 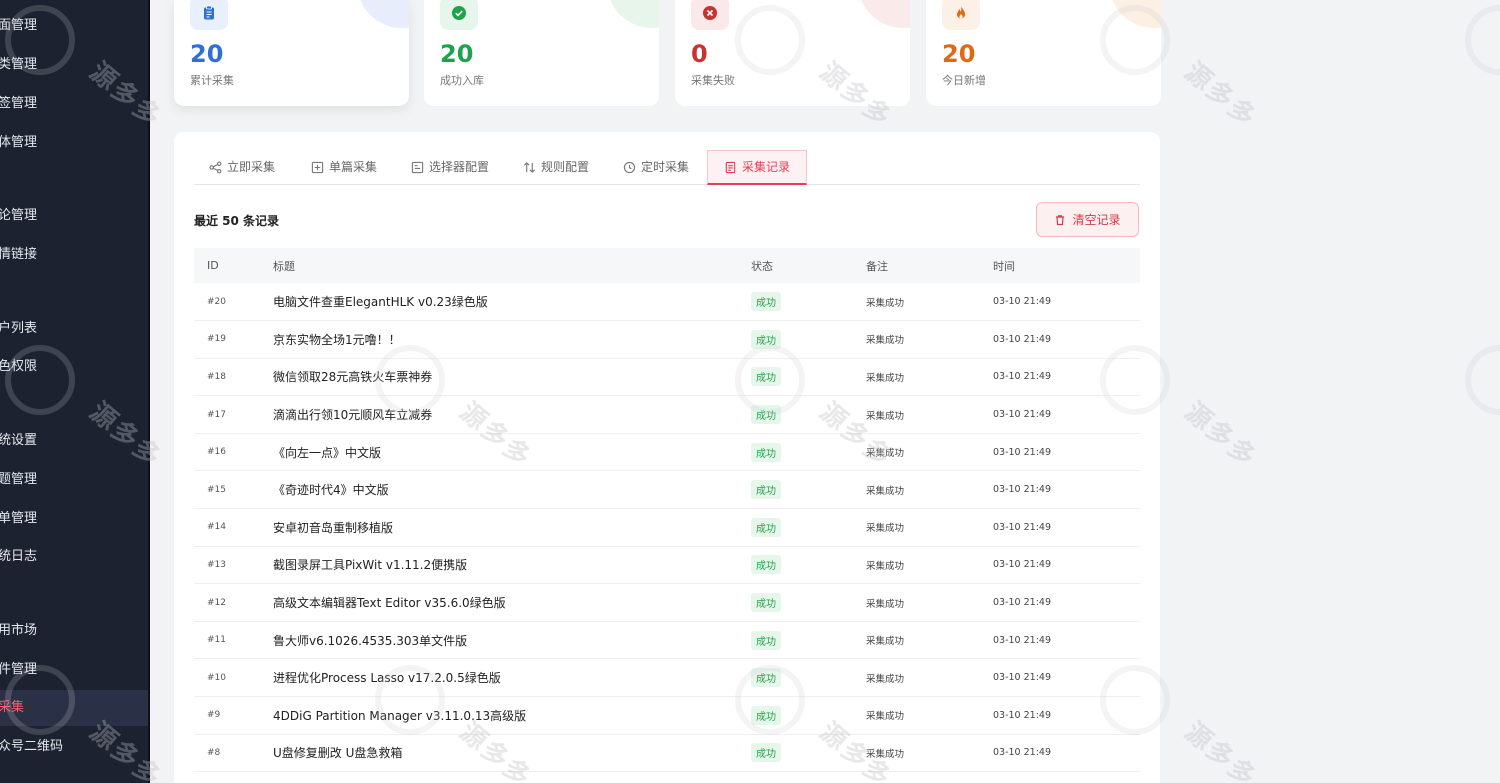 I want to click on record-title: 安卓初音岛重制移植版, so click(x=333, y=527).